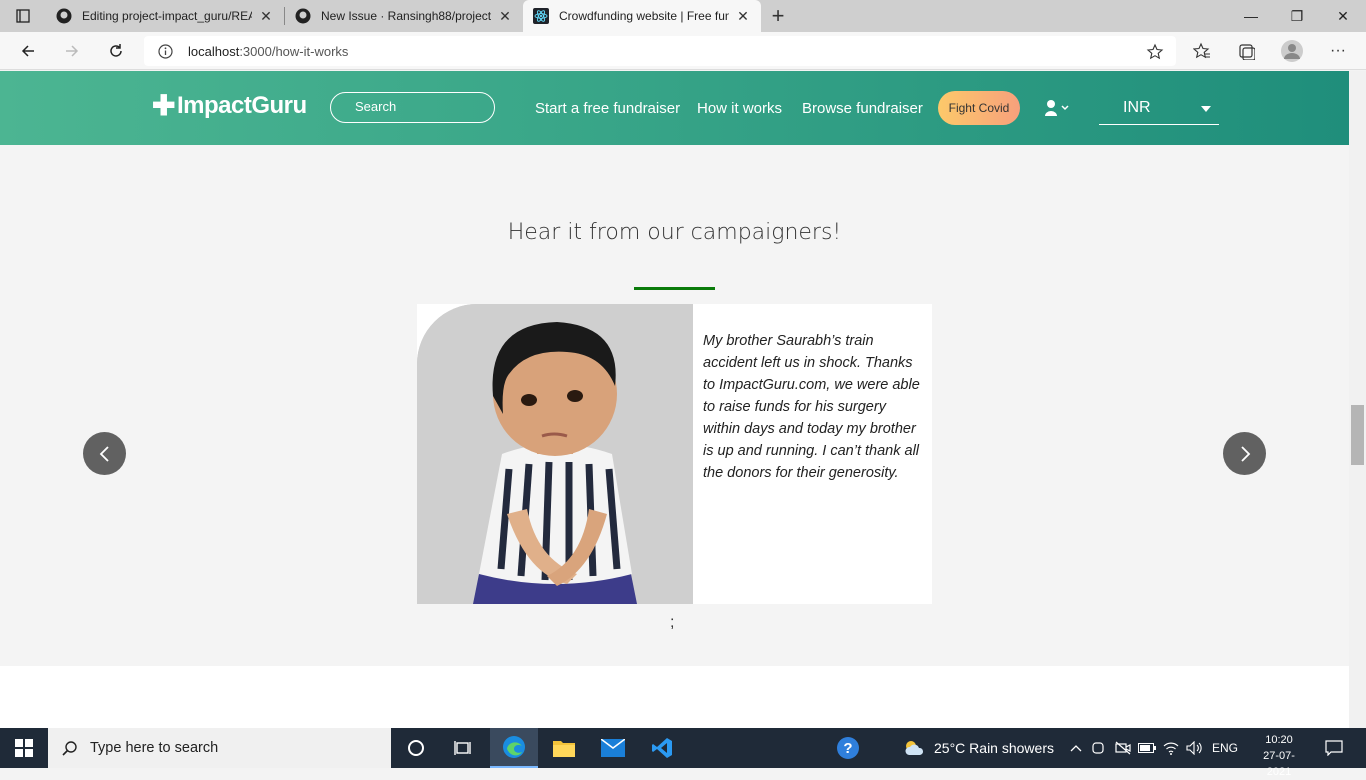 This screenshot has width=1366, height=780. What do you see at coordinates (1251, 16) in the screenshot?
I see `minimize-icon: —` at bounding box center [1251, 16].